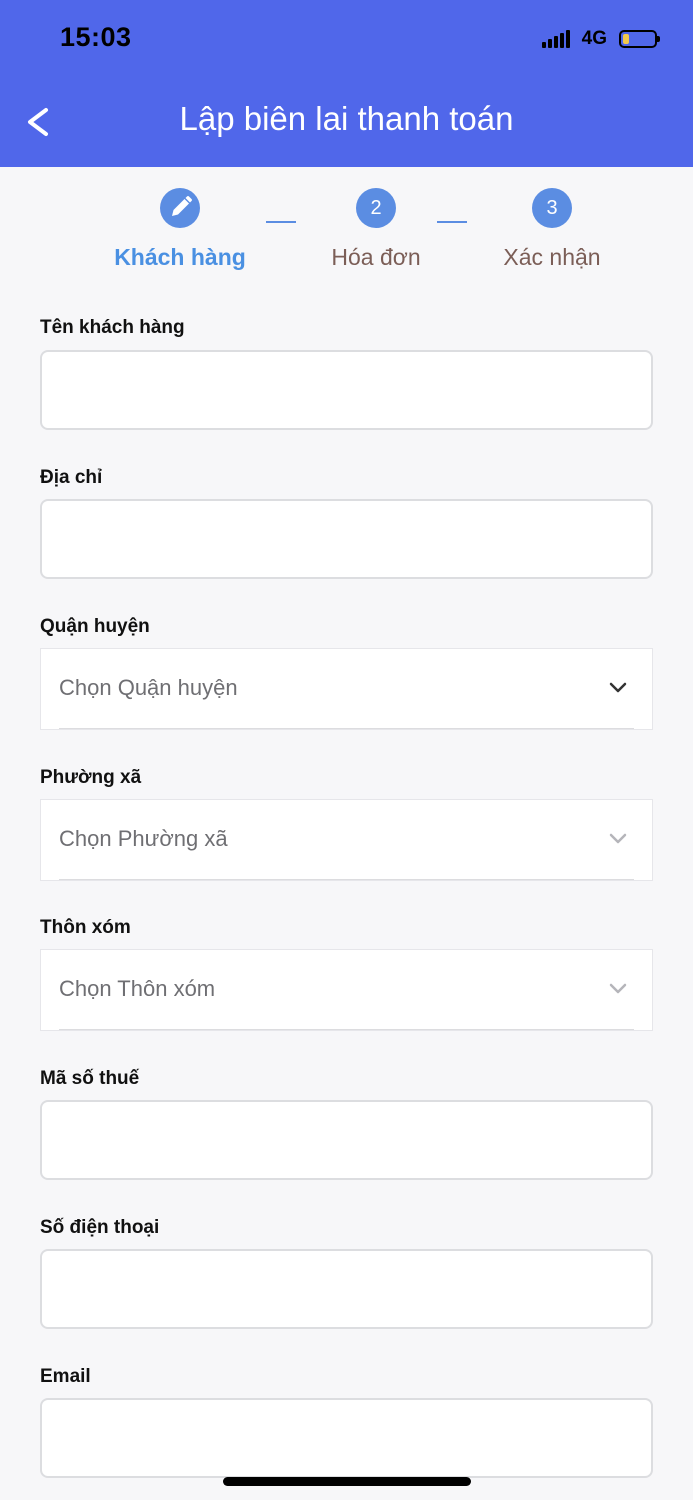  What do you see at coordinates (346, 689) in the screenshot?
I see `district-select: Chọn Quận huyện` at bounding box center [346, 689].